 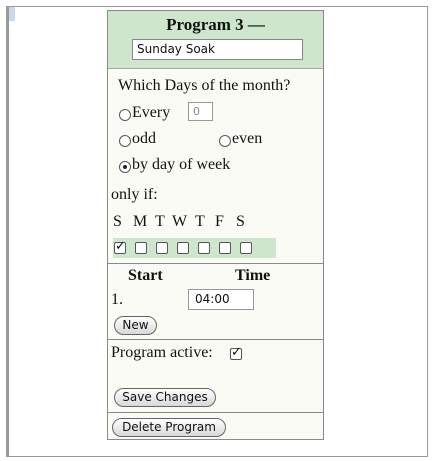 What do you see at coordinates (219, 221) in the screenshot?
I see `weekday-label-fri: F` at bounding box center [219, 221].